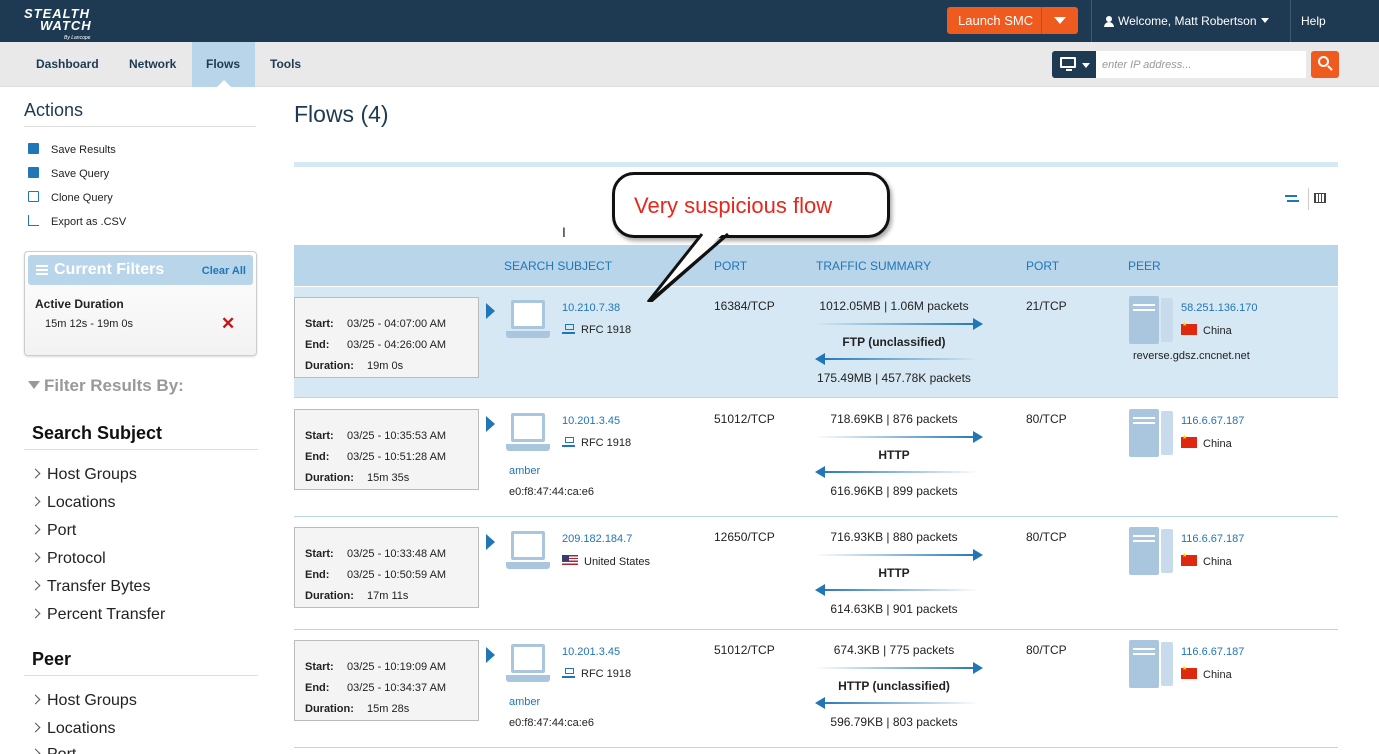 This screenshot has height=754, width=1379. What do you see at coordinates (54, 110) in the screenshot?
I see `actions-heading: Actions` at bounding box center [54, 110].